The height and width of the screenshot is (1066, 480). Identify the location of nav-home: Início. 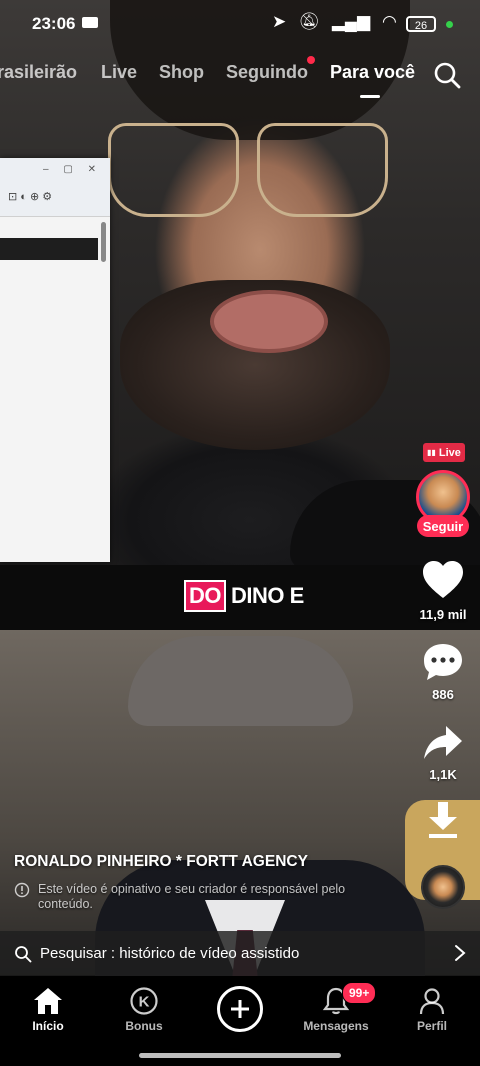
(48, 1009).